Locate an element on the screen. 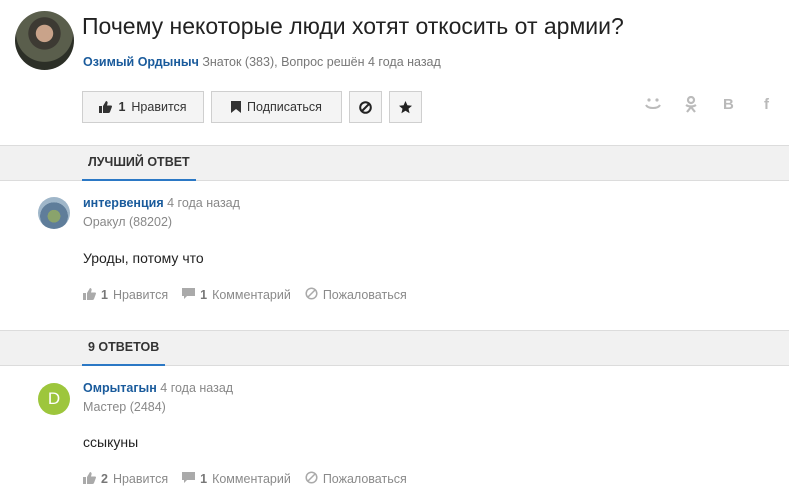 This screenshot has width=789, height=494. like-count: 1 is located at coordinates (122, 107).